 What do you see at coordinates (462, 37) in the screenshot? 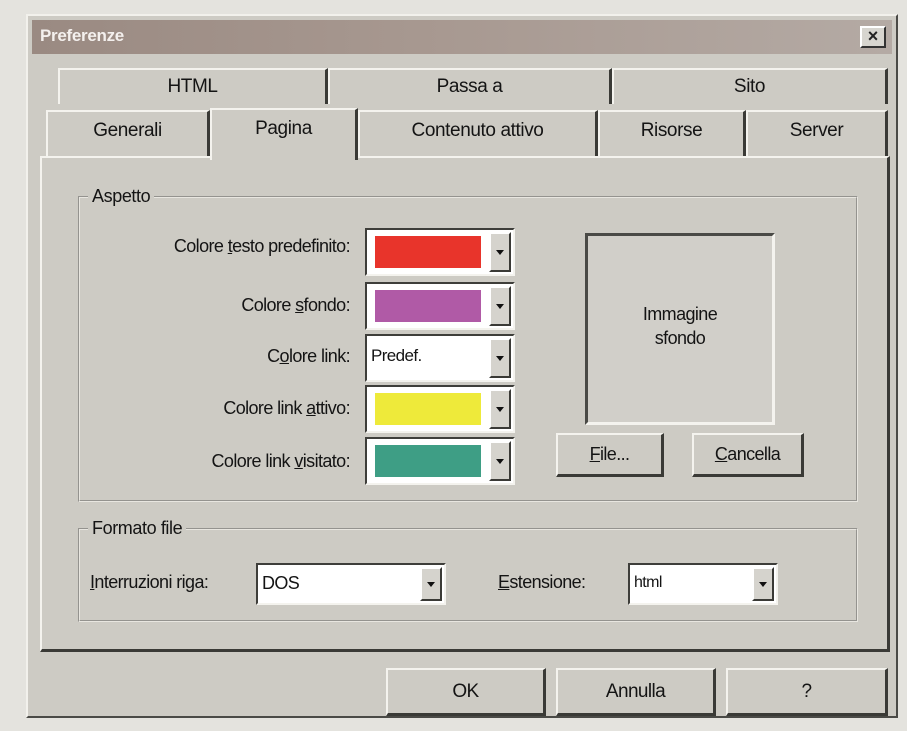
I see `title-bar: Preferenze ×` at bounding box center [462, 37].